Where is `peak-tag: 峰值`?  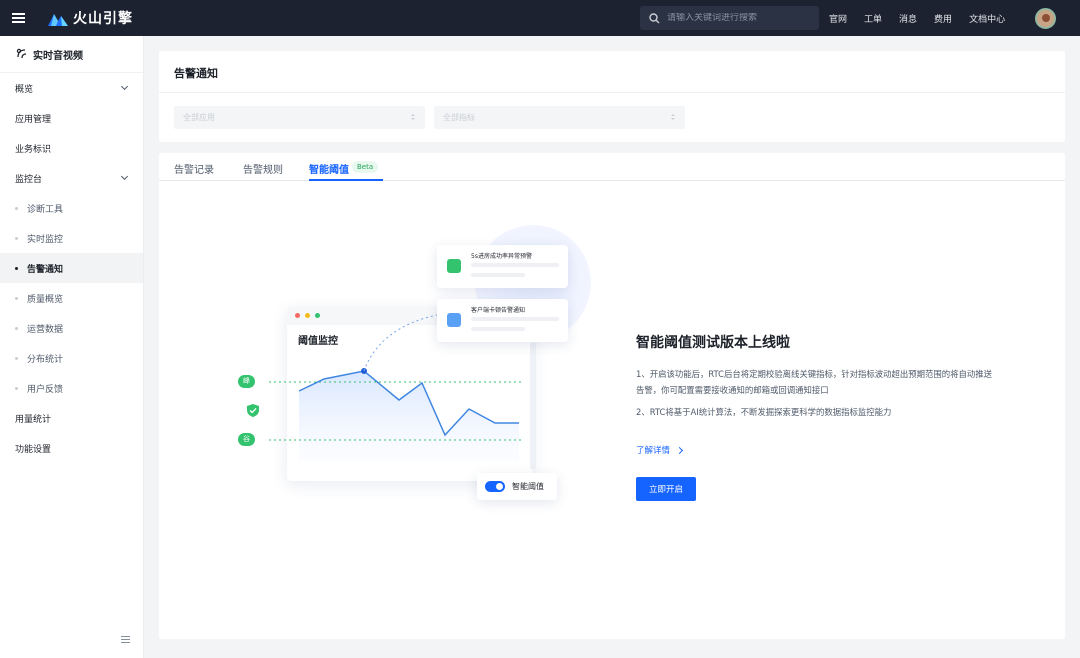 peak-tag: 峰值 is located at coordinates (246, 386).